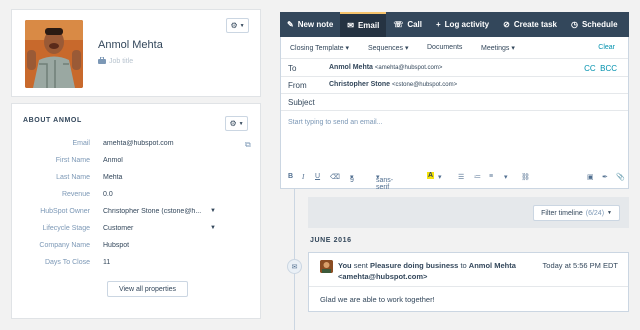 The width and height of the screenshot is (640, 330). I want to click on property-first-name: First Name Anmol, so click(137, 163).